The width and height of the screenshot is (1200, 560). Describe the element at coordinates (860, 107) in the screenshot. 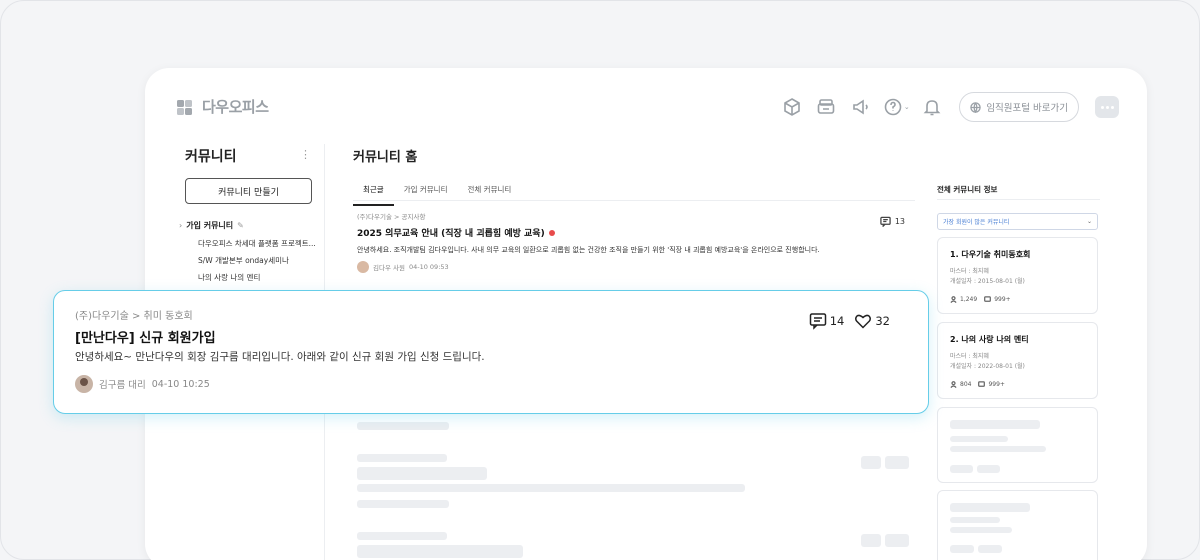

I see `megaphone-icon` at that location.